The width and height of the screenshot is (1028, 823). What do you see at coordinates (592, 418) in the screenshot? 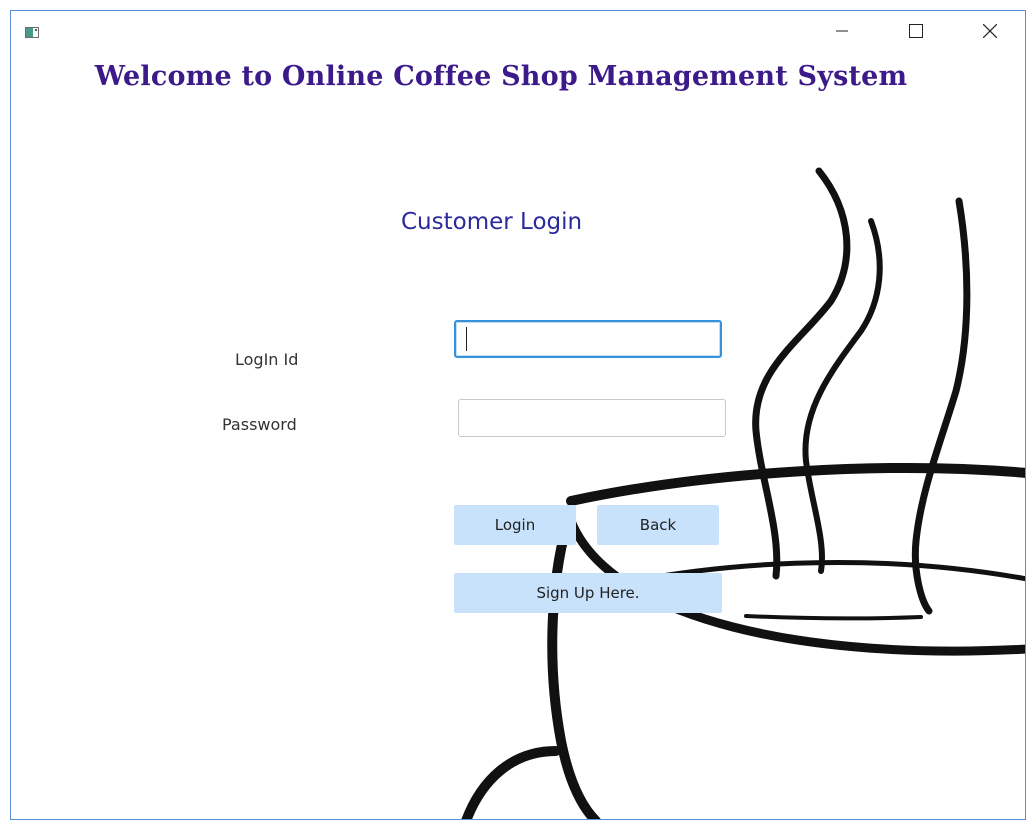
I see `password-input` at bounding box center [592, 418].